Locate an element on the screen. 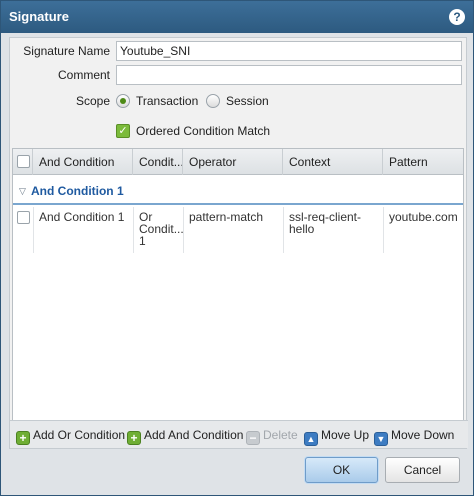  ok-button: OK is located at coordinates (341, 470).